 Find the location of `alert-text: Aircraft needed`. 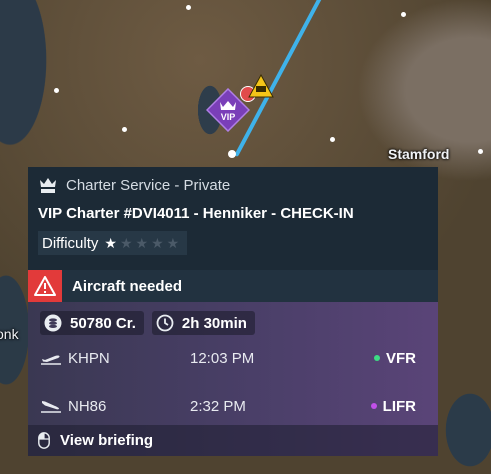

alert-text: Aircraft needed is located at coordinates (127, 286).